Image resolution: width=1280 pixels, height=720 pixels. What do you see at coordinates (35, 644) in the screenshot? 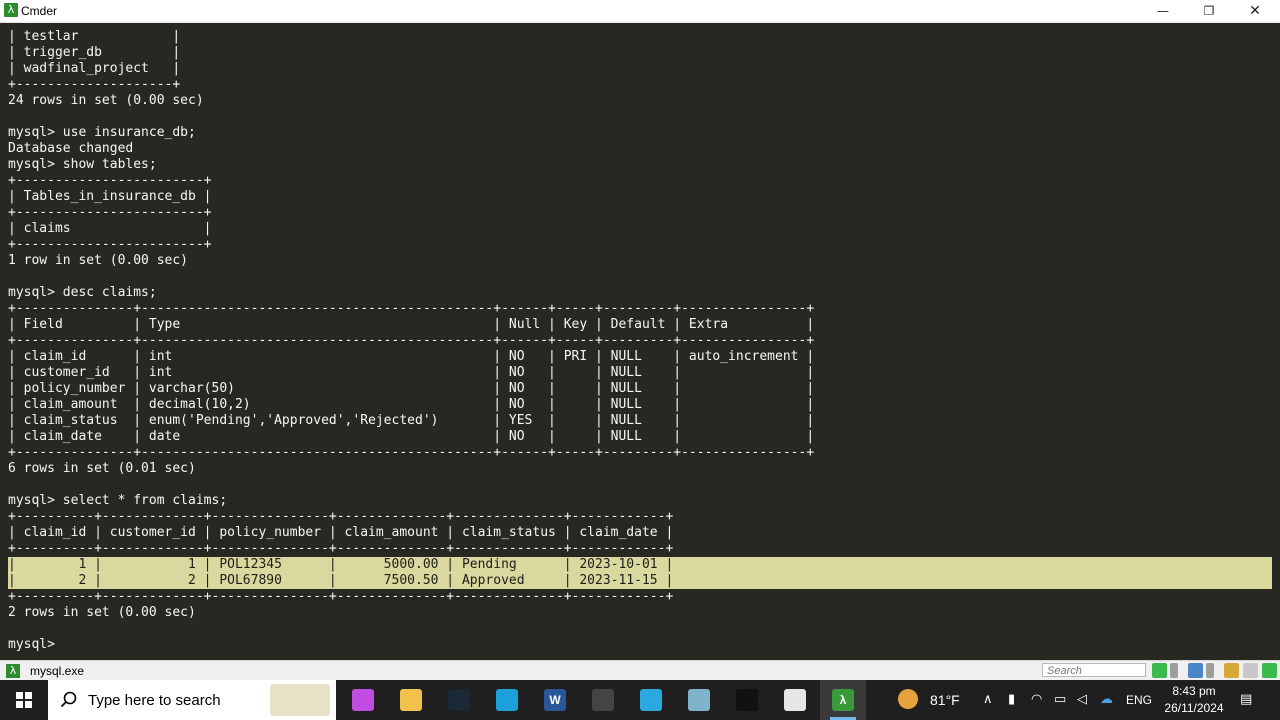
I see `terminal-line: mysql>` at bounding box center [35, 644].